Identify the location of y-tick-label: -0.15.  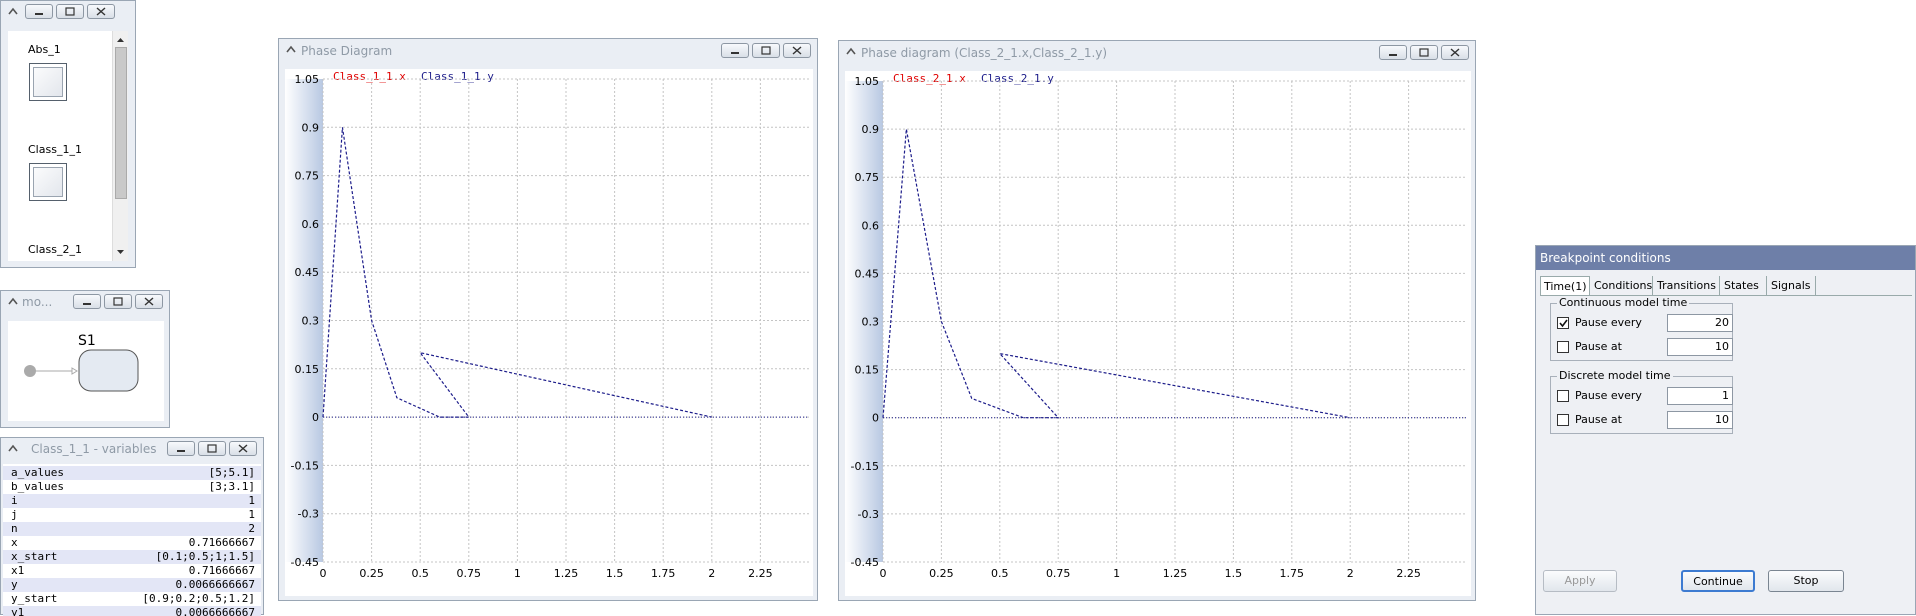
(865, 466).